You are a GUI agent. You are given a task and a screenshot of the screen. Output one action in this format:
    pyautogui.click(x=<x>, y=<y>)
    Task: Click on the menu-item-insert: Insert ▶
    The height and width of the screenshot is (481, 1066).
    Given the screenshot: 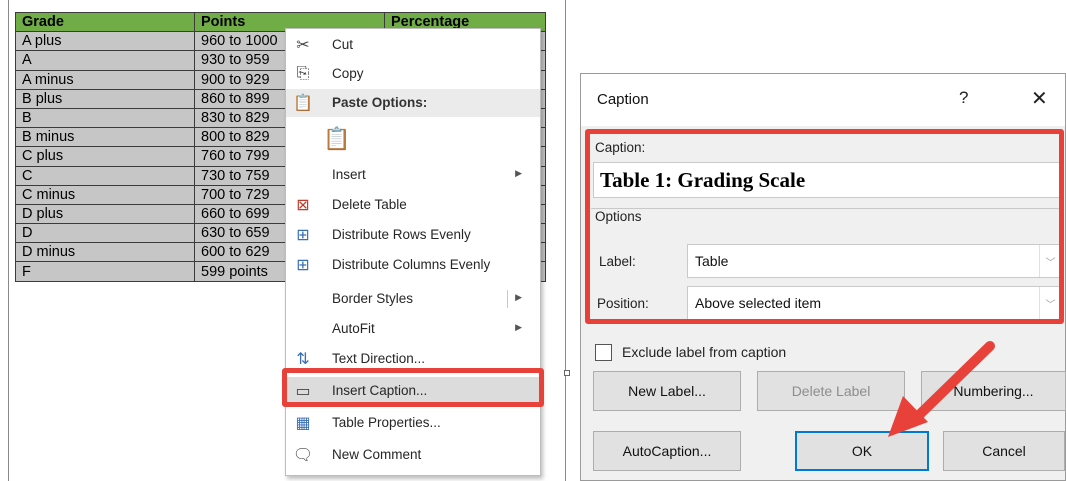 What is the action you would take?
    pyautogui.click(x=413, y=175)
    